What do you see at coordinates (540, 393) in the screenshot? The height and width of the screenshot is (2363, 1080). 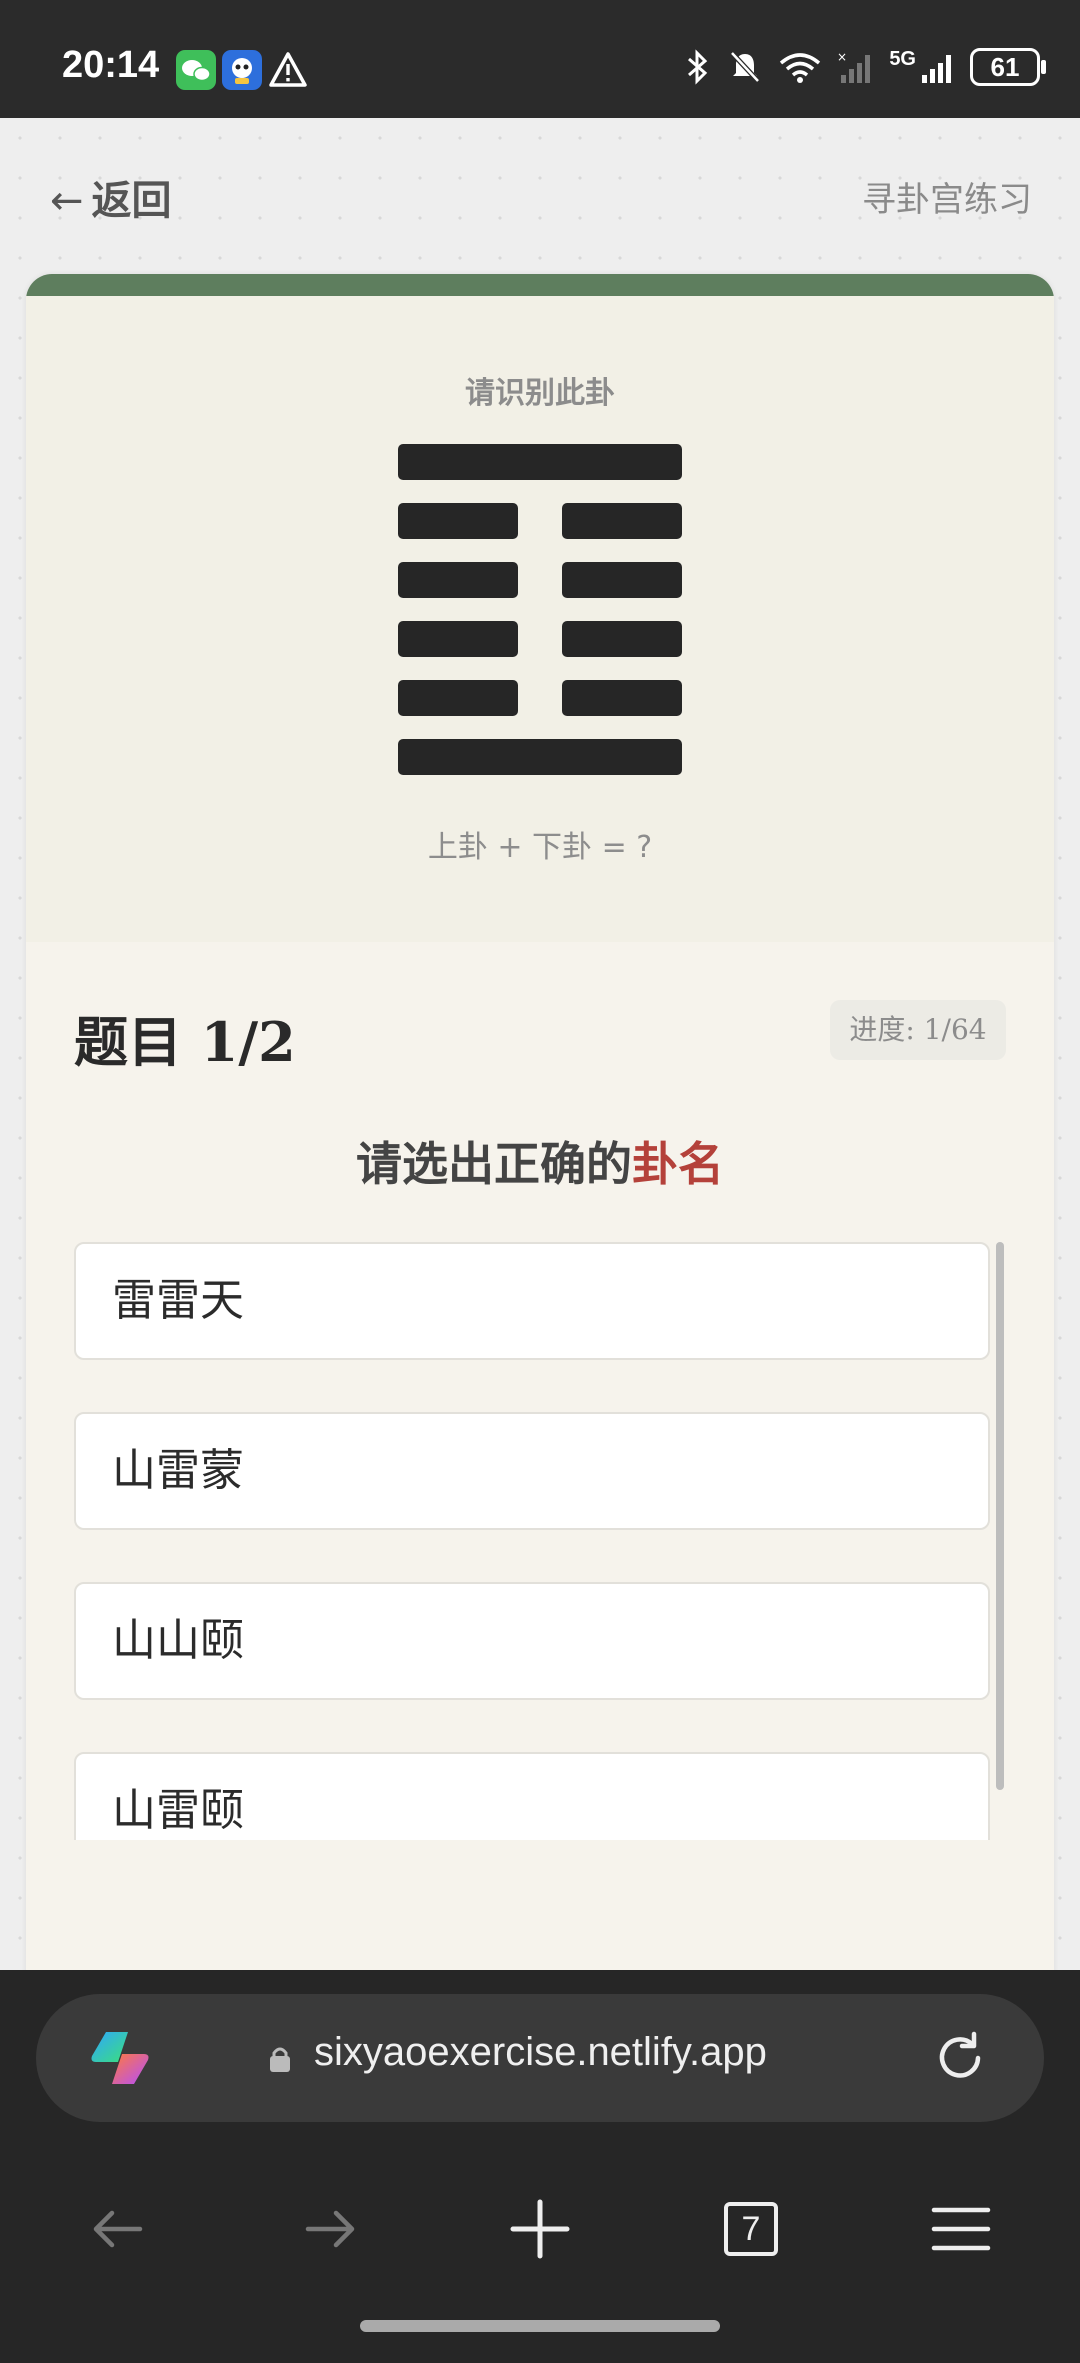 I see `hexagram-prompt: 请识别此卦` at bounding box center [540, 393].